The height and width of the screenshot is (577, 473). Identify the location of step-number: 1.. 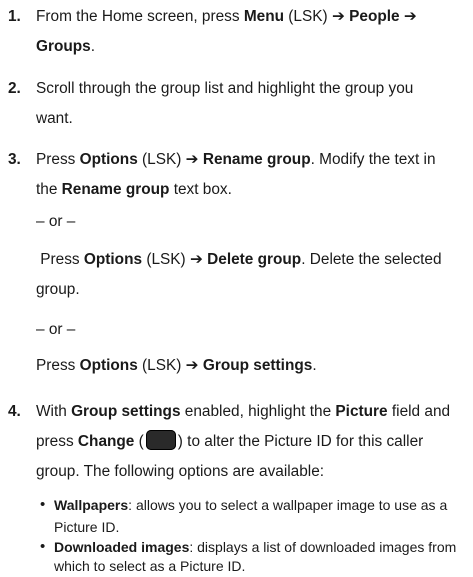
(14, 16).